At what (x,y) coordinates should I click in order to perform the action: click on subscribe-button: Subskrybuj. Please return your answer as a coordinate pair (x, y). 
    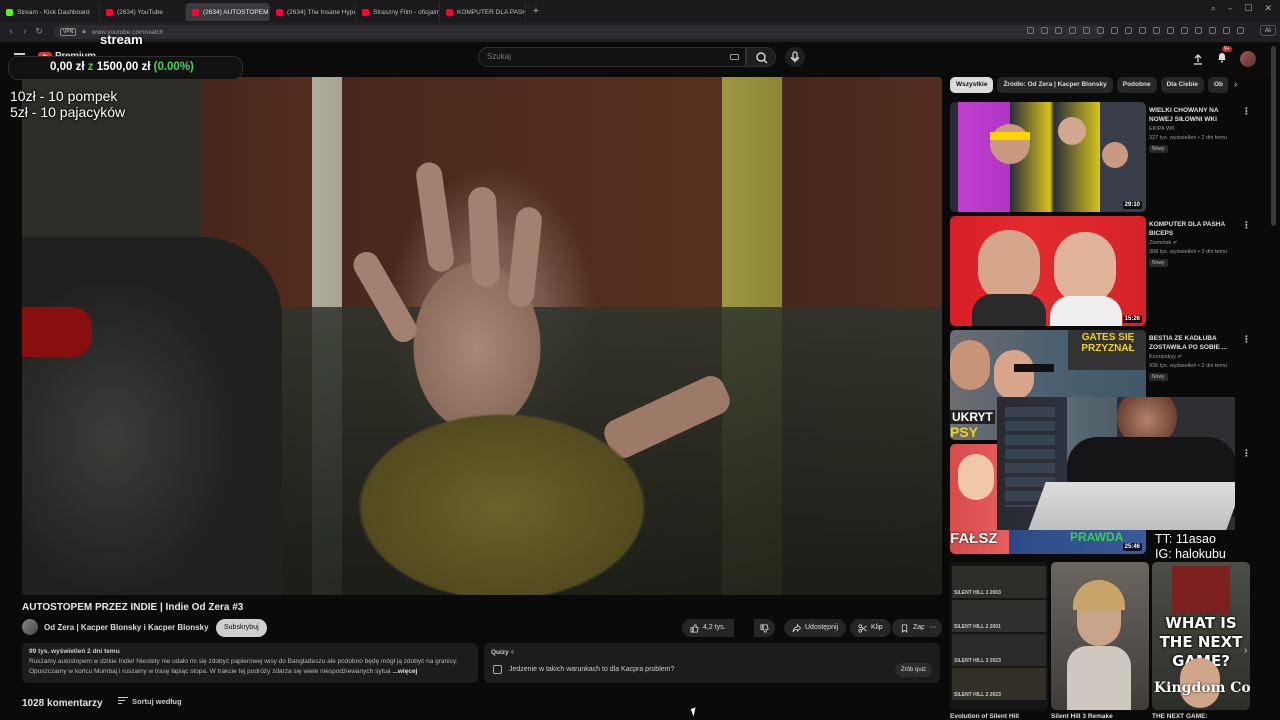
    Looking at the image, I should click on (241, 628).